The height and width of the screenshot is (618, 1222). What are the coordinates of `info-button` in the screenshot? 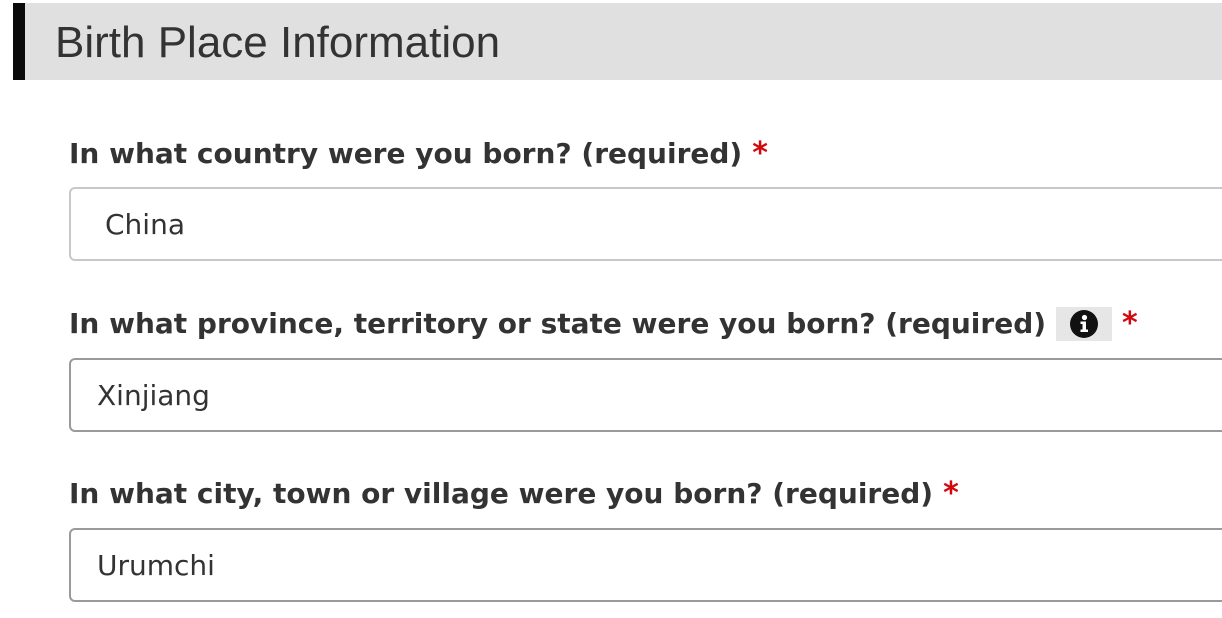 It's located at (1084, 324).